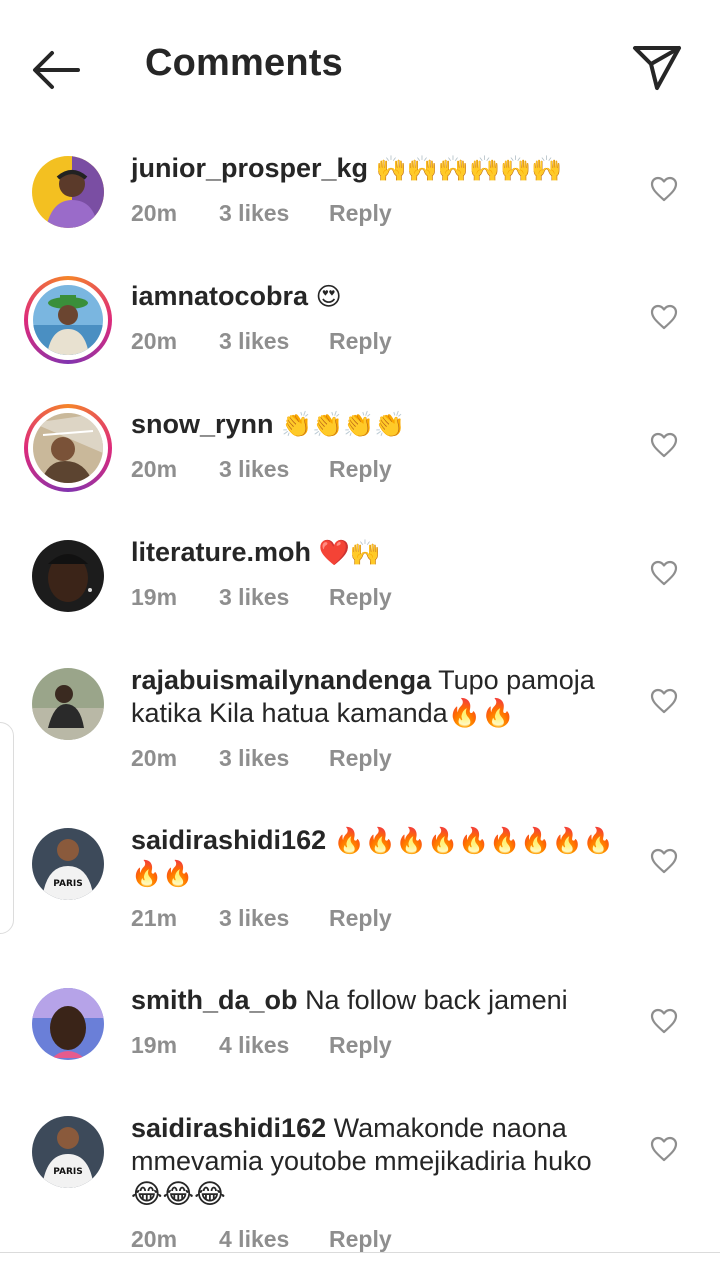 Image resolution: width=720 pixels, height=1261 pixels. I want to click on arrow-left-icon, so click(56, 70).